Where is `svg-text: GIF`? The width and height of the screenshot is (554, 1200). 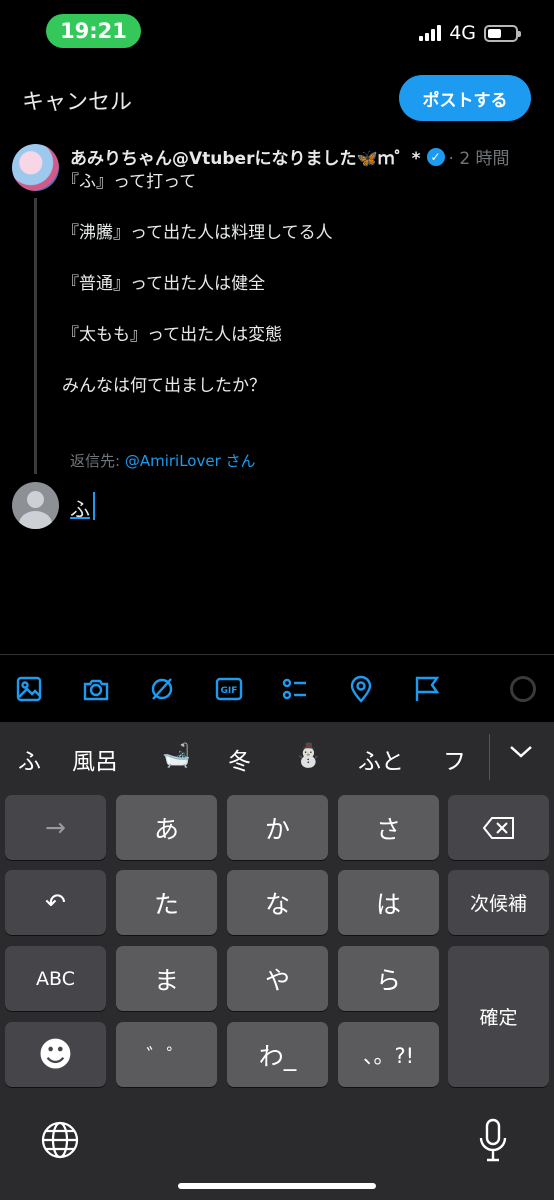
svg-text: GIF is located at coordinates (229, 691).